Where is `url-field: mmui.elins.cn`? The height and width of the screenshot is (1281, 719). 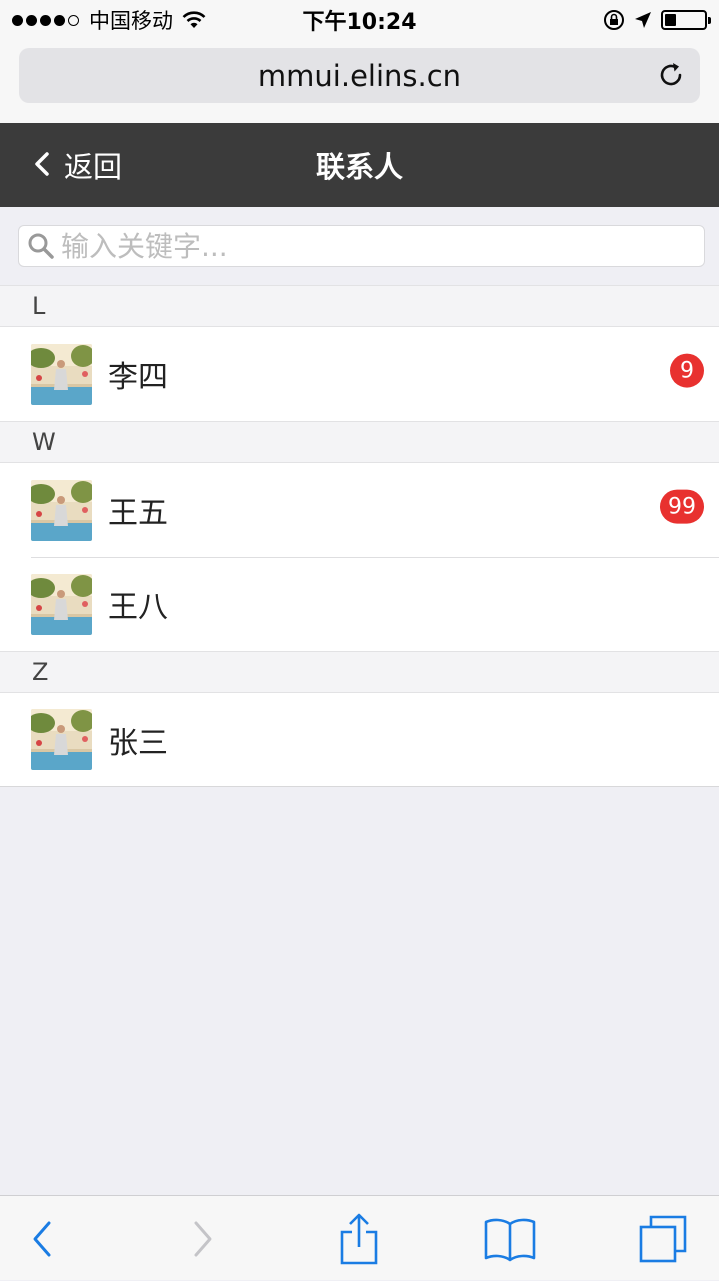 url-field: mmui.elins.cn is located at coordinates (359, 75).